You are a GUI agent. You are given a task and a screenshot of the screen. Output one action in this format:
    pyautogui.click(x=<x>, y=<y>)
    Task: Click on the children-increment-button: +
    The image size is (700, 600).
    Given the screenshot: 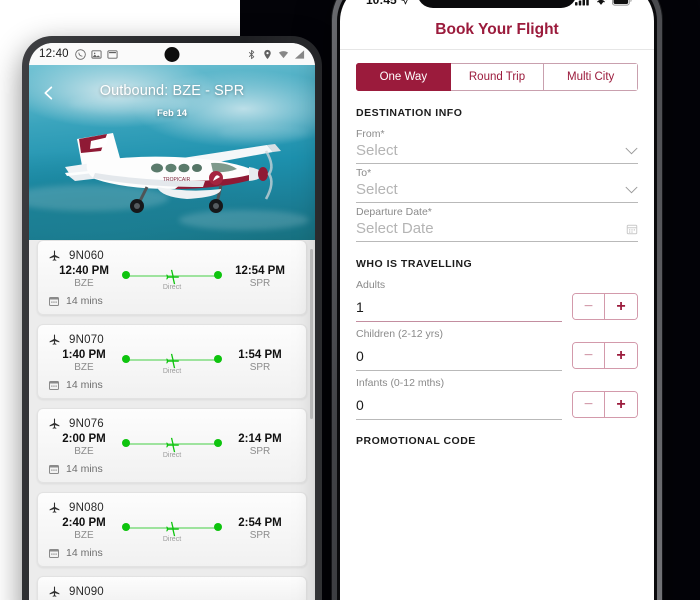 What is the action you would take?
    pyautogui.click(x=621, y=355)
    